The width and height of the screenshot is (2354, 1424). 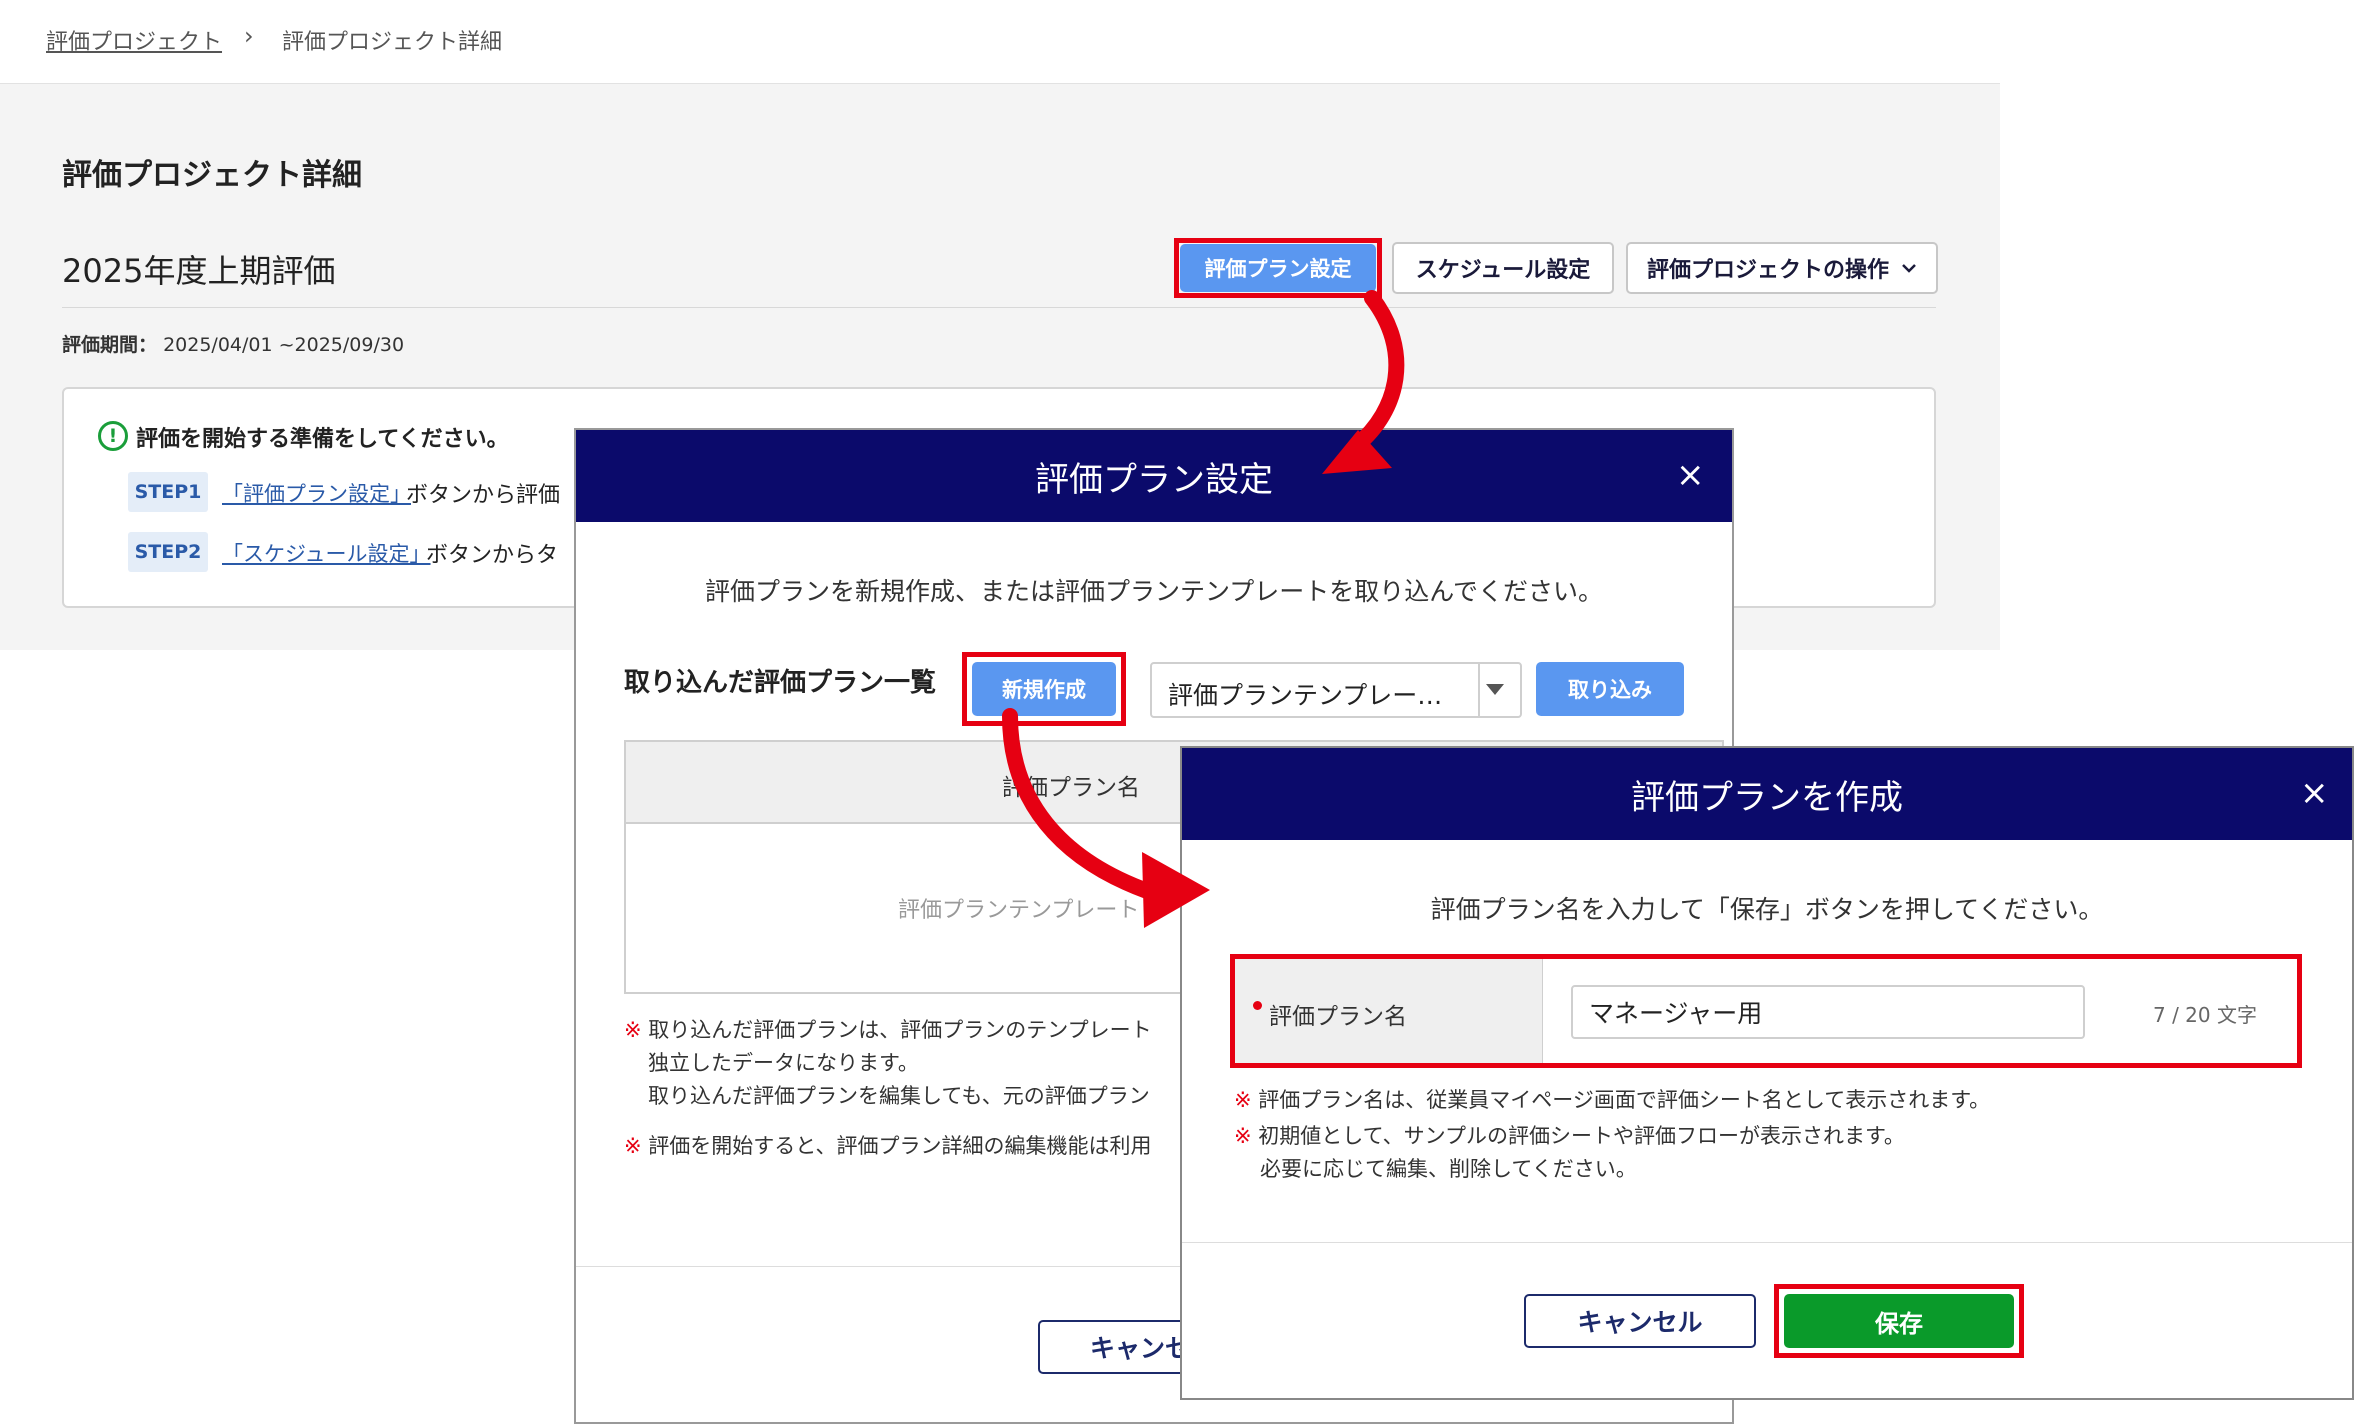 I want to click on imported-plan-list-label: 取り込んだ評価プラン一覧, so click(x=780, y=683).